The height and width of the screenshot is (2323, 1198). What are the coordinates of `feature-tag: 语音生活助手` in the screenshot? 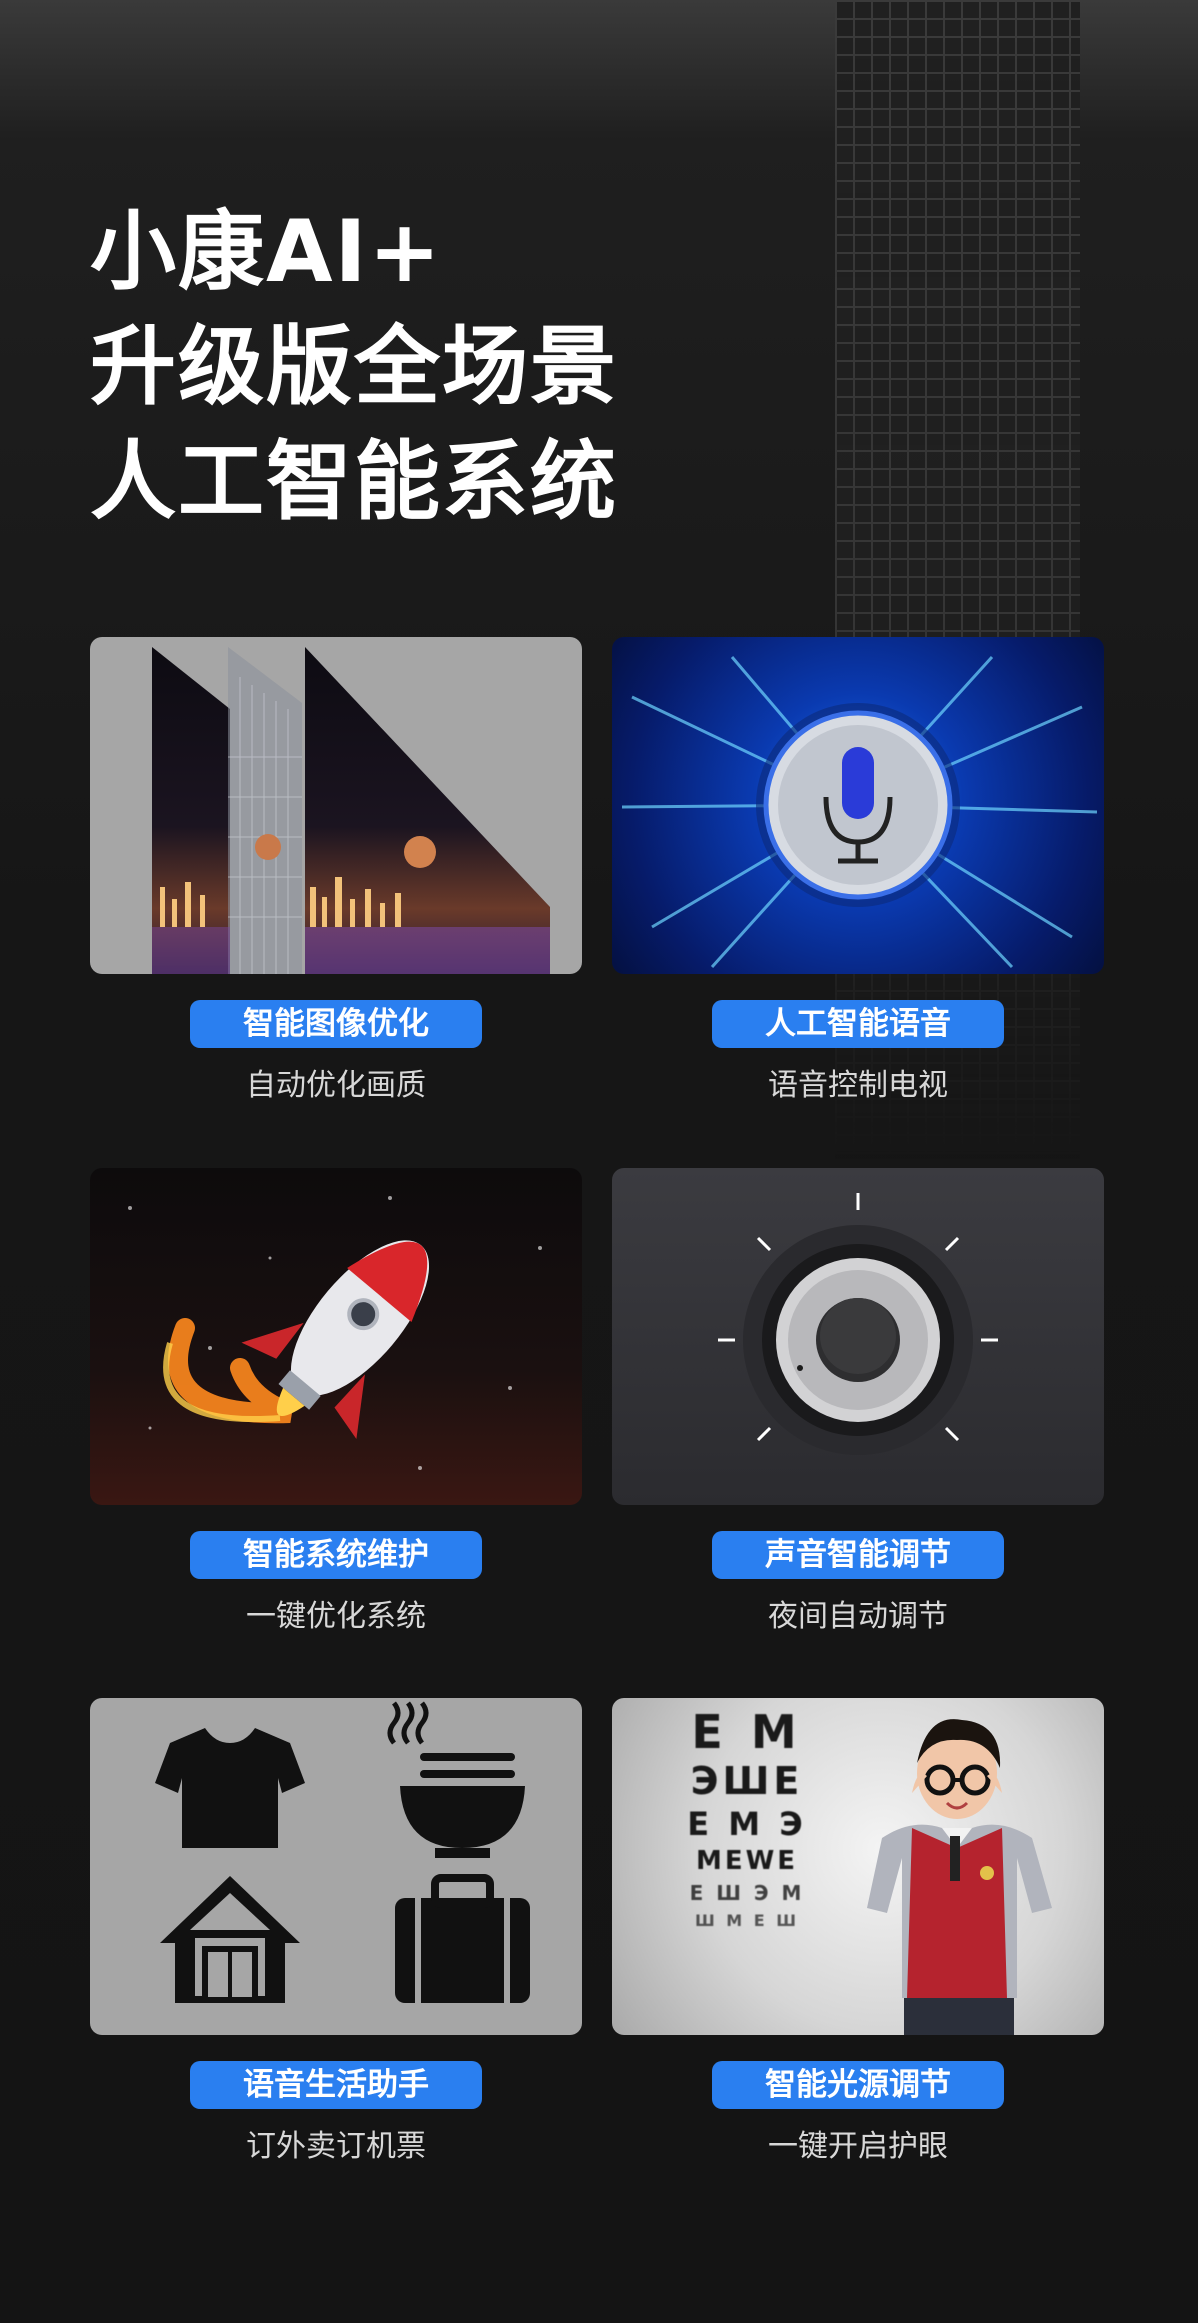 It's located at (336, 2085).